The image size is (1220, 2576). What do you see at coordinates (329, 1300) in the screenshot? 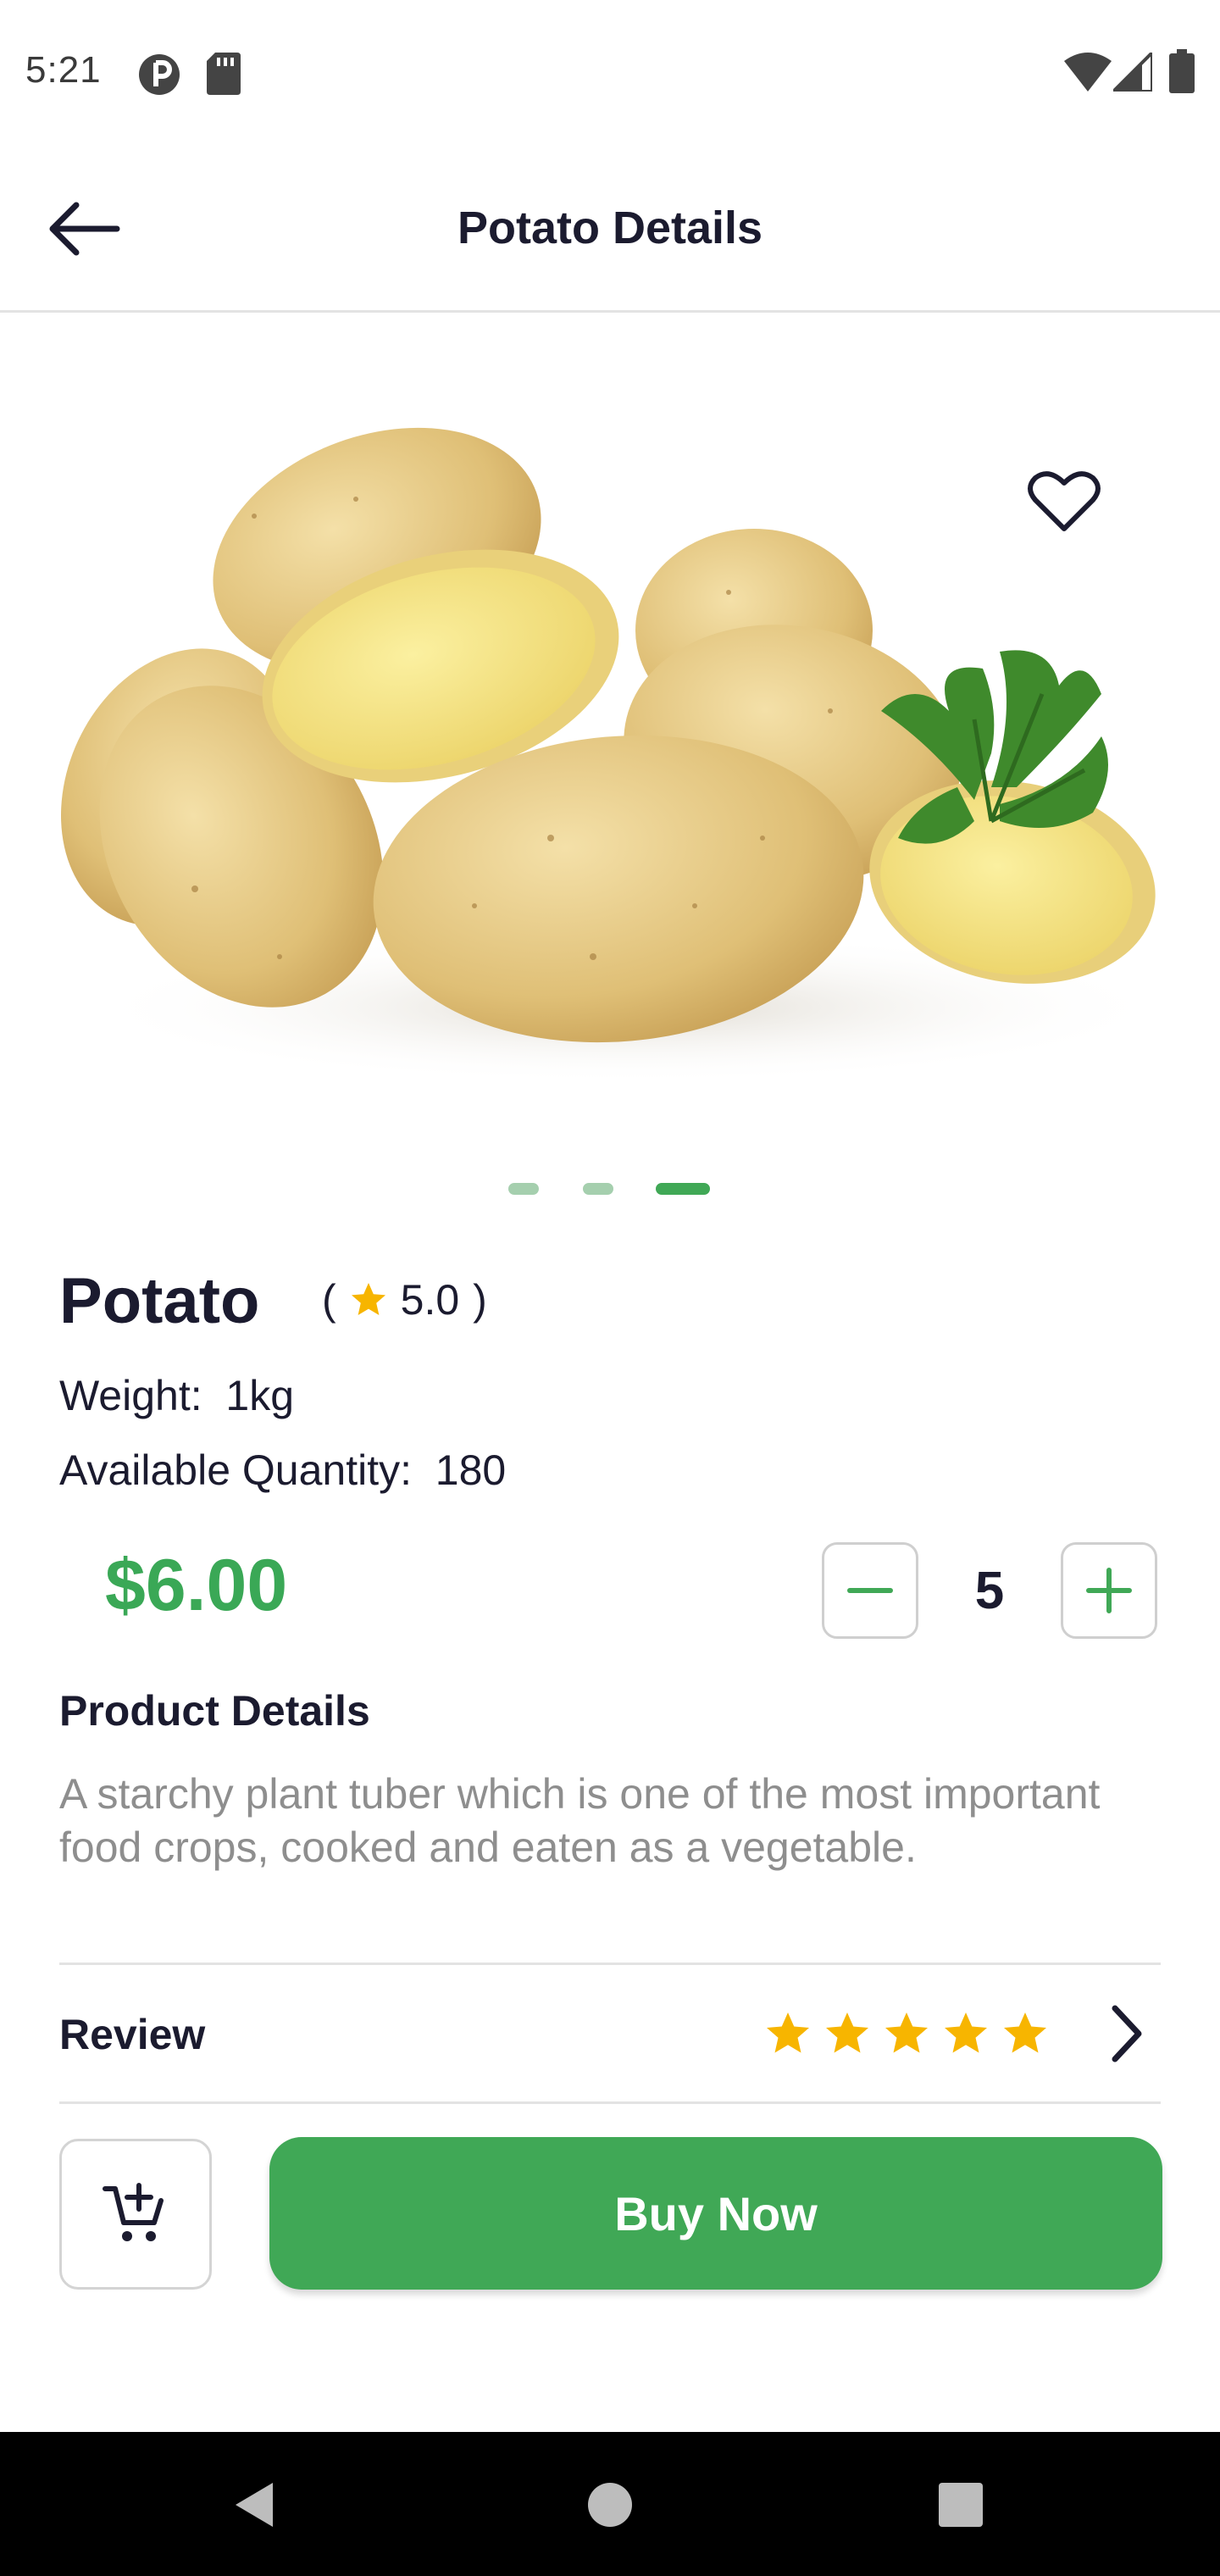
I see `rating-open-paren: (` at bounding box center [329, 1300].